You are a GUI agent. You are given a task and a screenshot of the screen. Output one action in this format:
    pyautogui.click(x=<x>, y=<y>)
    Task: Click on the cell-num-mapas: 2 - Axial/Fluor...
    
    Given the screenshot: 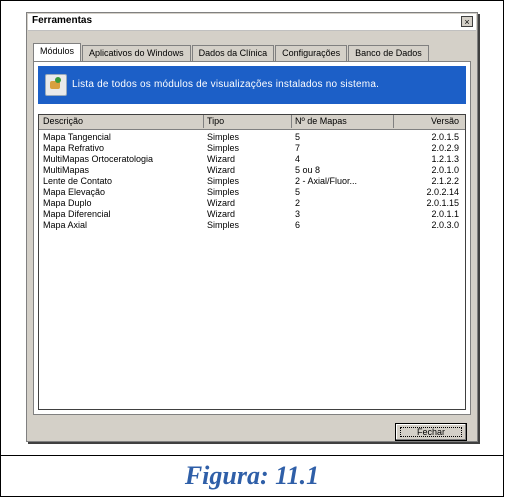 What is the action you would take?
    pyautogui.click(x=326, y=181)
    